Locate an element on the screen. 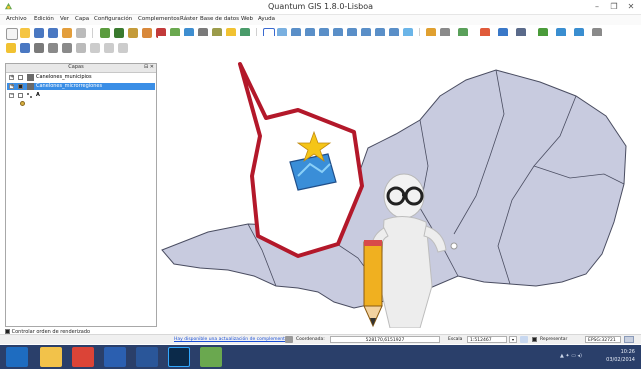  layer-item-a: − A is located at coordinates (81, 95).